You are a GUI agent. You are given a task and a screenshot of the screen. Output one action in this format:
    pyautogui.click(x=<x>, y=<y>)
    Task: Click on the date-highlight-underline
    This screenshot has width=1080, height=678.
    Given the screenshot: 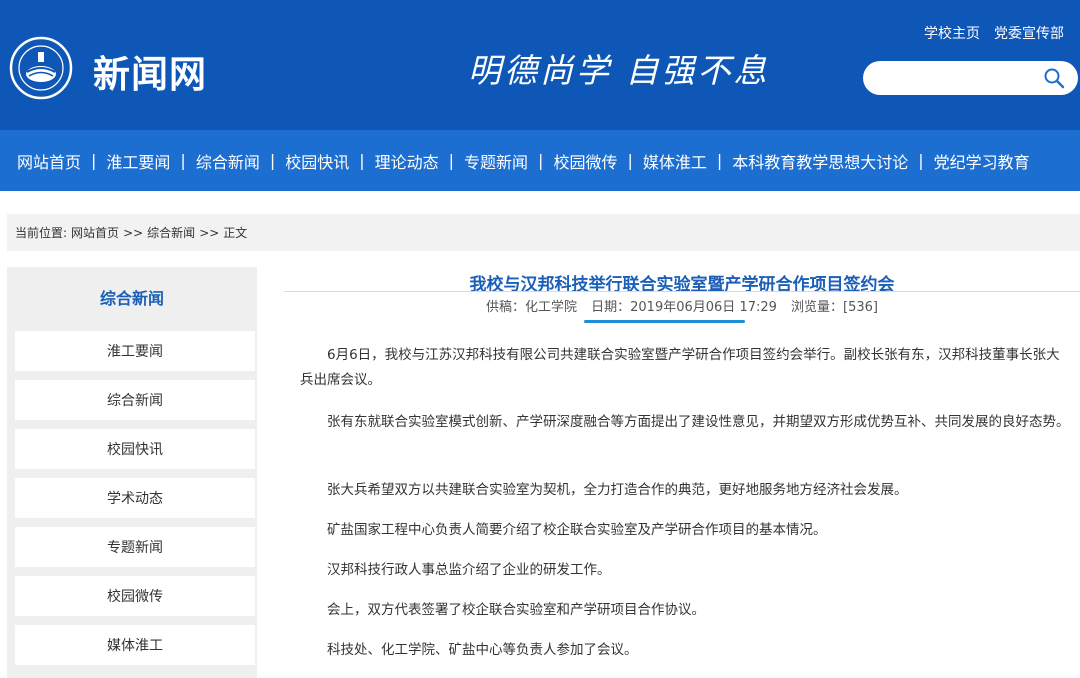 What is the action you would take?
    pyautogui.click(x=664, y=321)
    